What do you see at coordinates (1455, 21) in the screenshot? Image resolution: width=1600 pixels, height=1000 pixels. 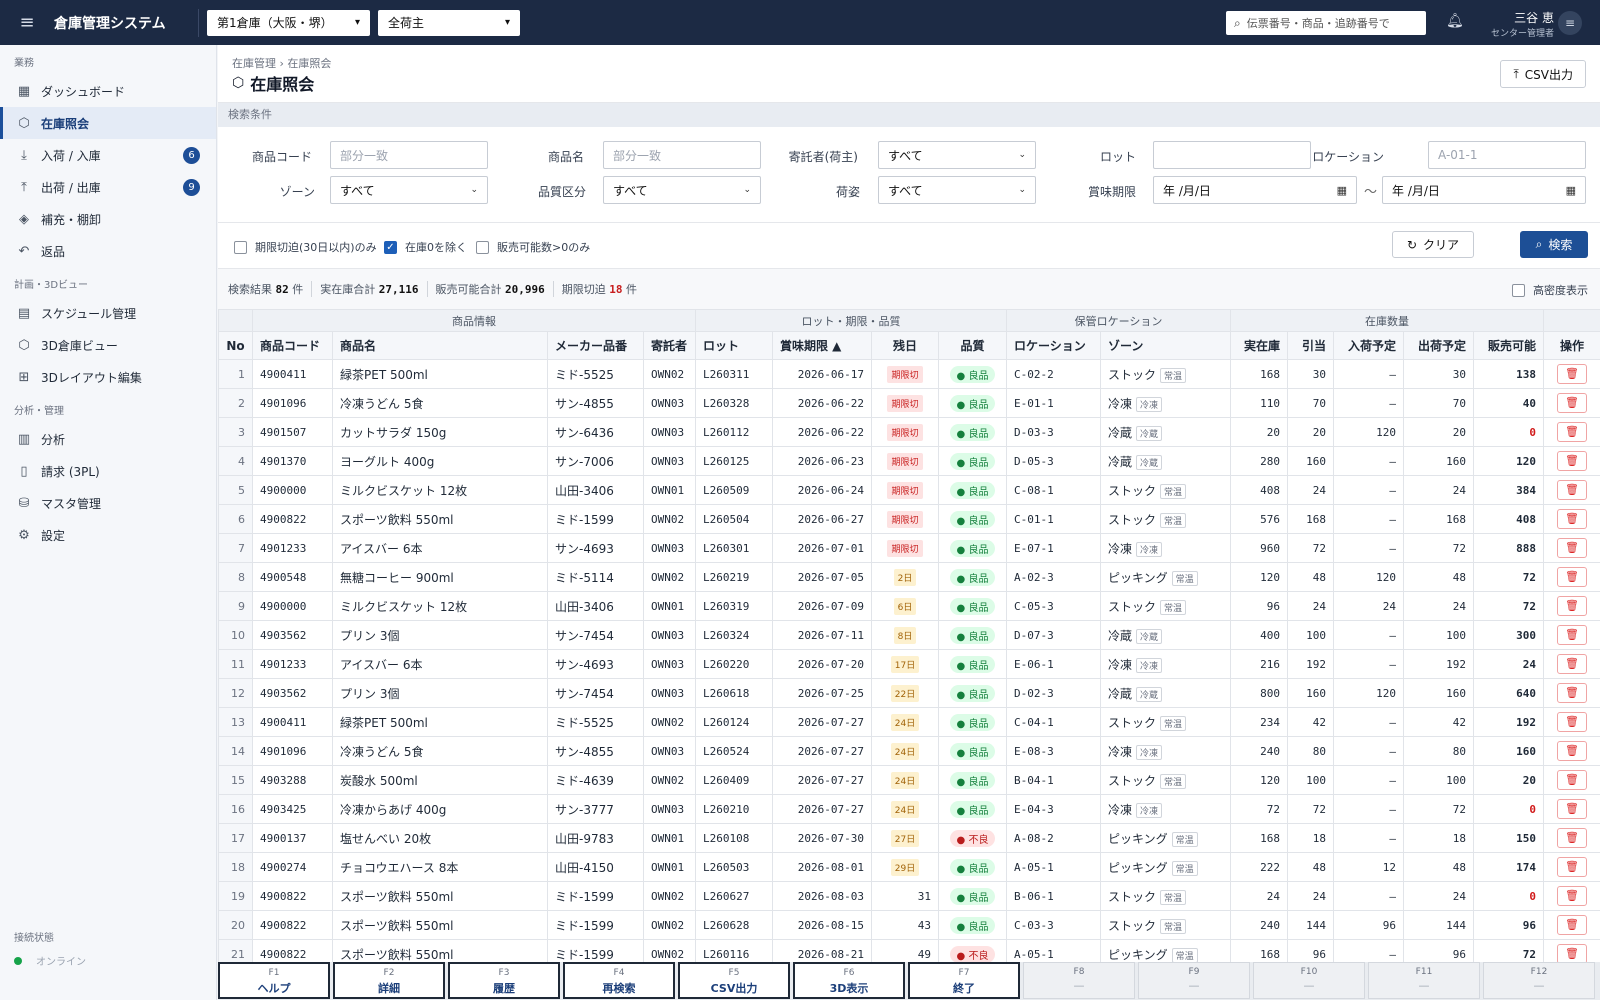 I see `bell-icon: 🔔︎` at bounding box center [1455, 21].